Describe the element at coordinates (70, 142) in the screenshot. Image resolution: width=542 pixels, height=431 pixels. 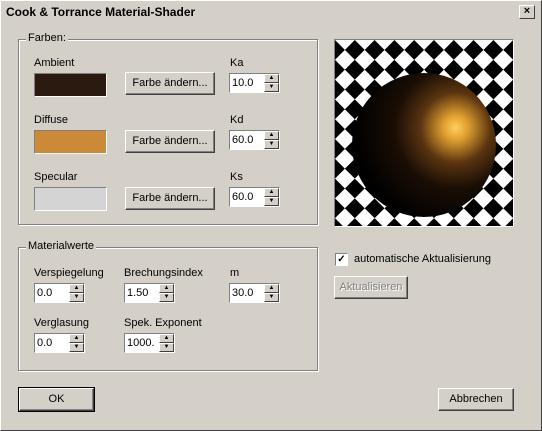
I see `diffuse-color-swatch` at that location.